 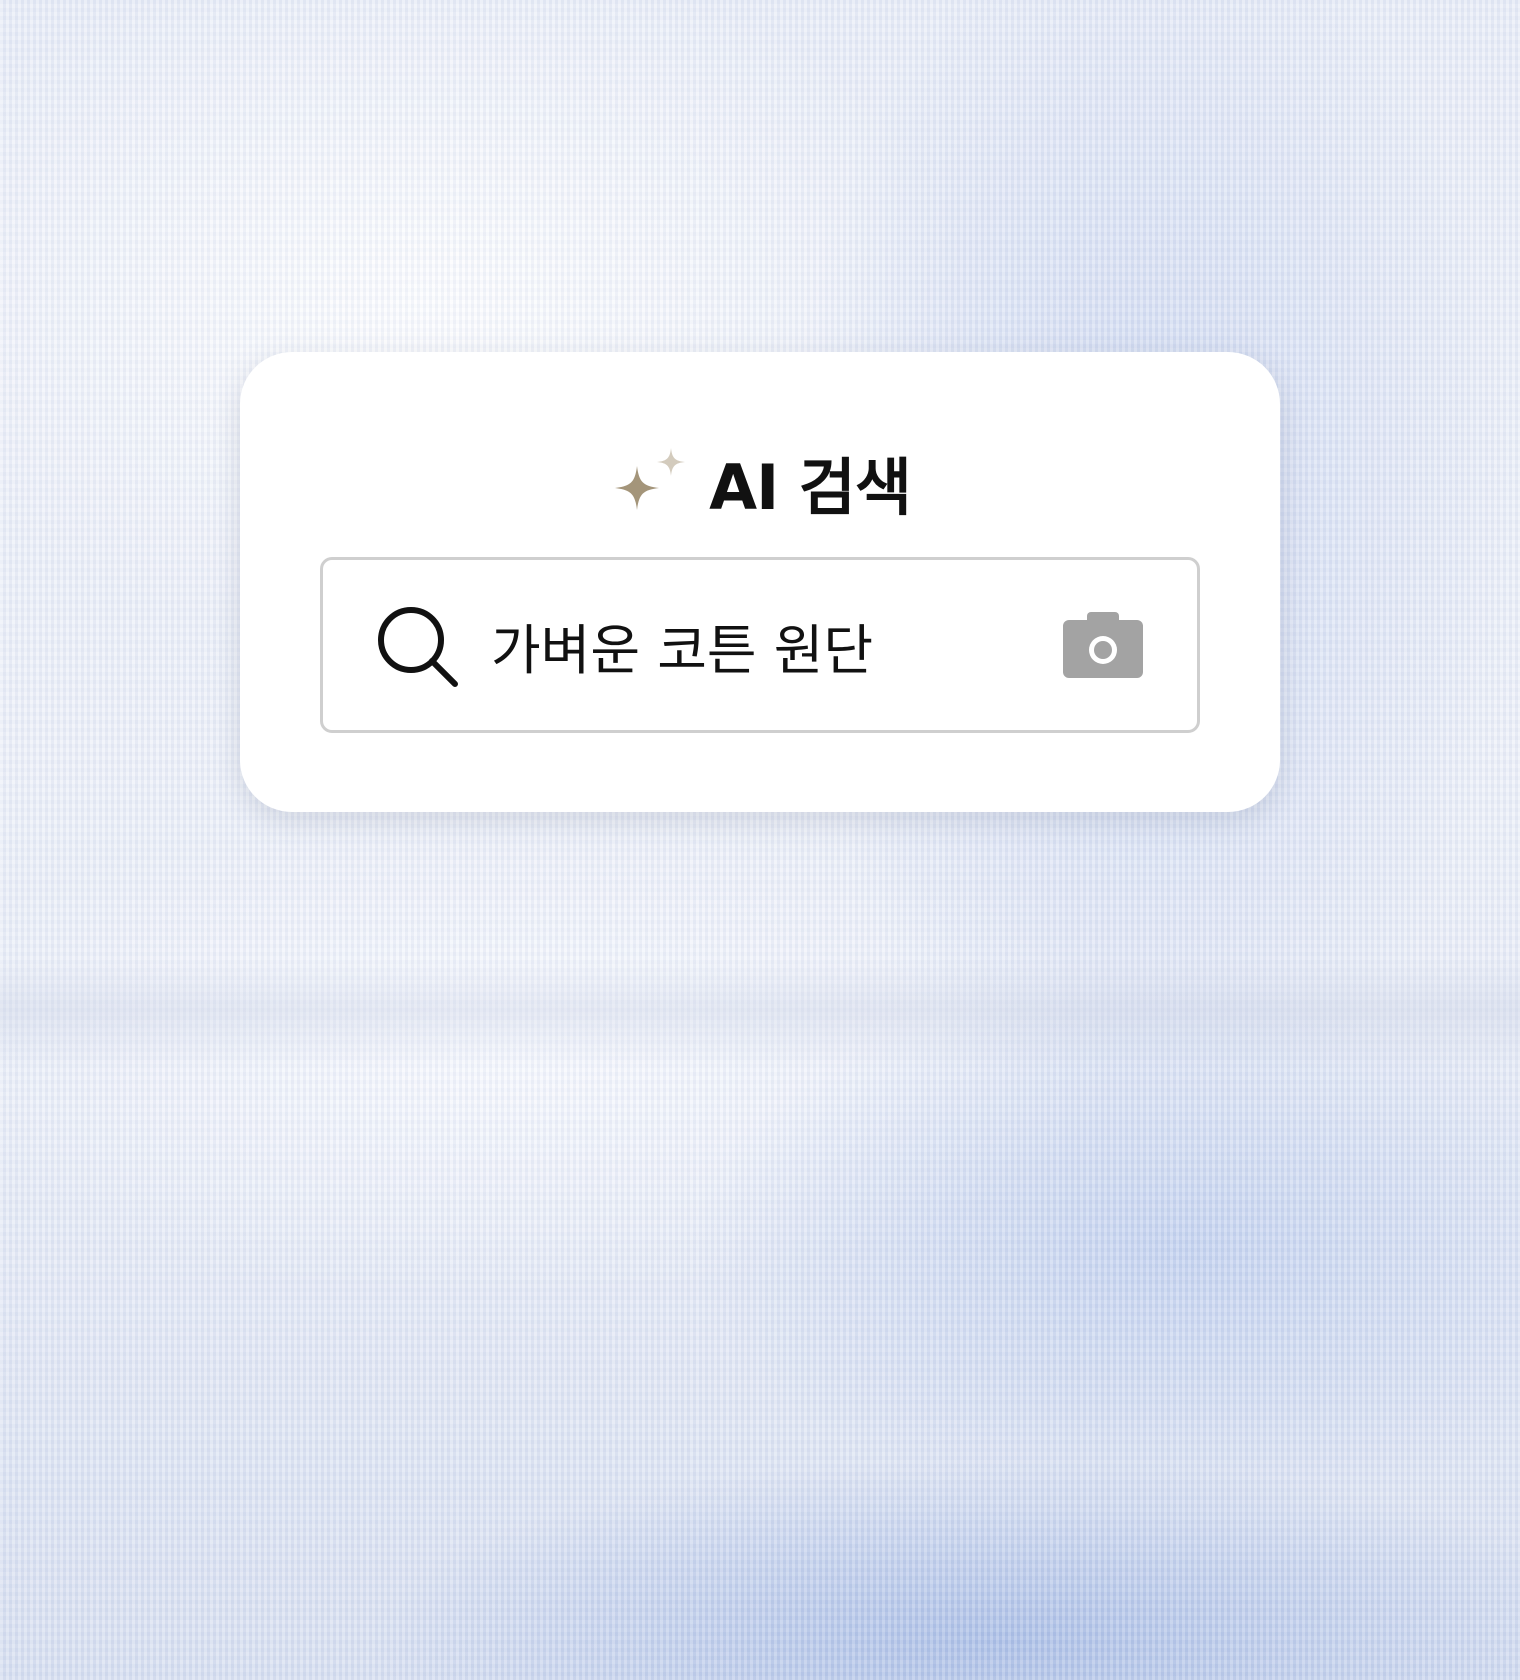 I want to click on search-query-text: 가벼운 코튼 원단, so click(x=682, y=645).